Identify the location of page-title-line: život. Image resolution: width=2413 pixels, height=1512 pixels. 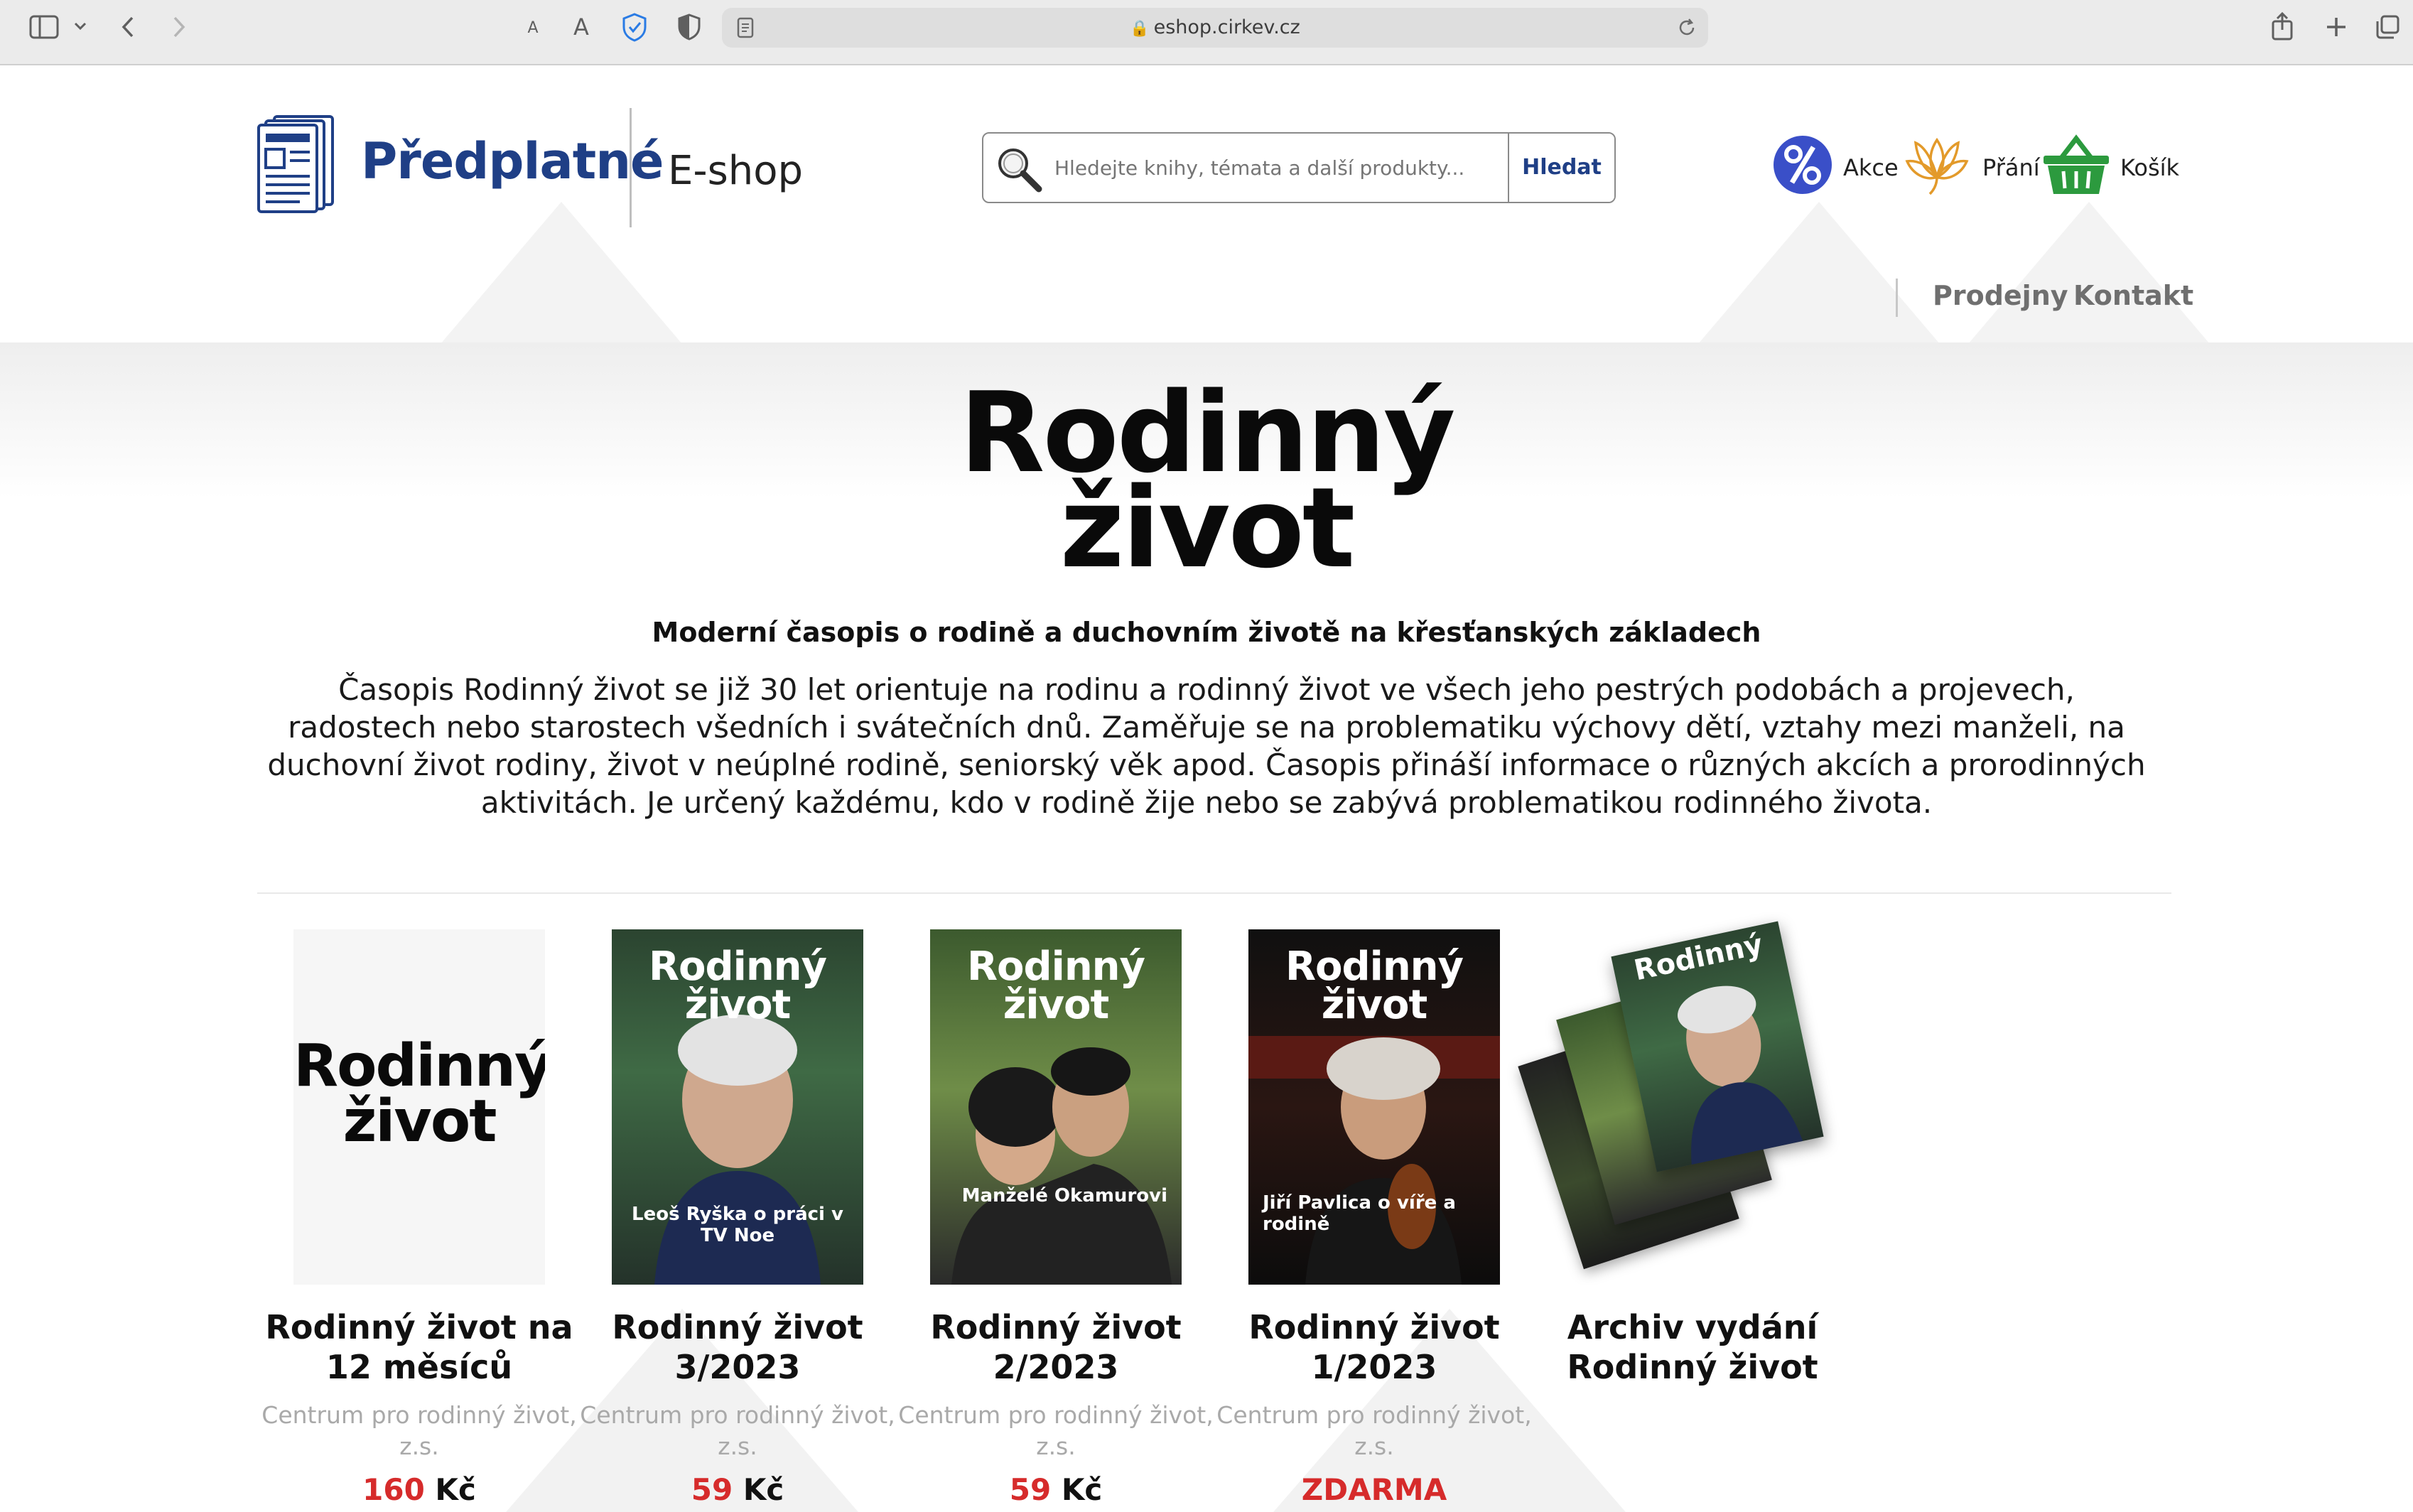
(1208, 528).